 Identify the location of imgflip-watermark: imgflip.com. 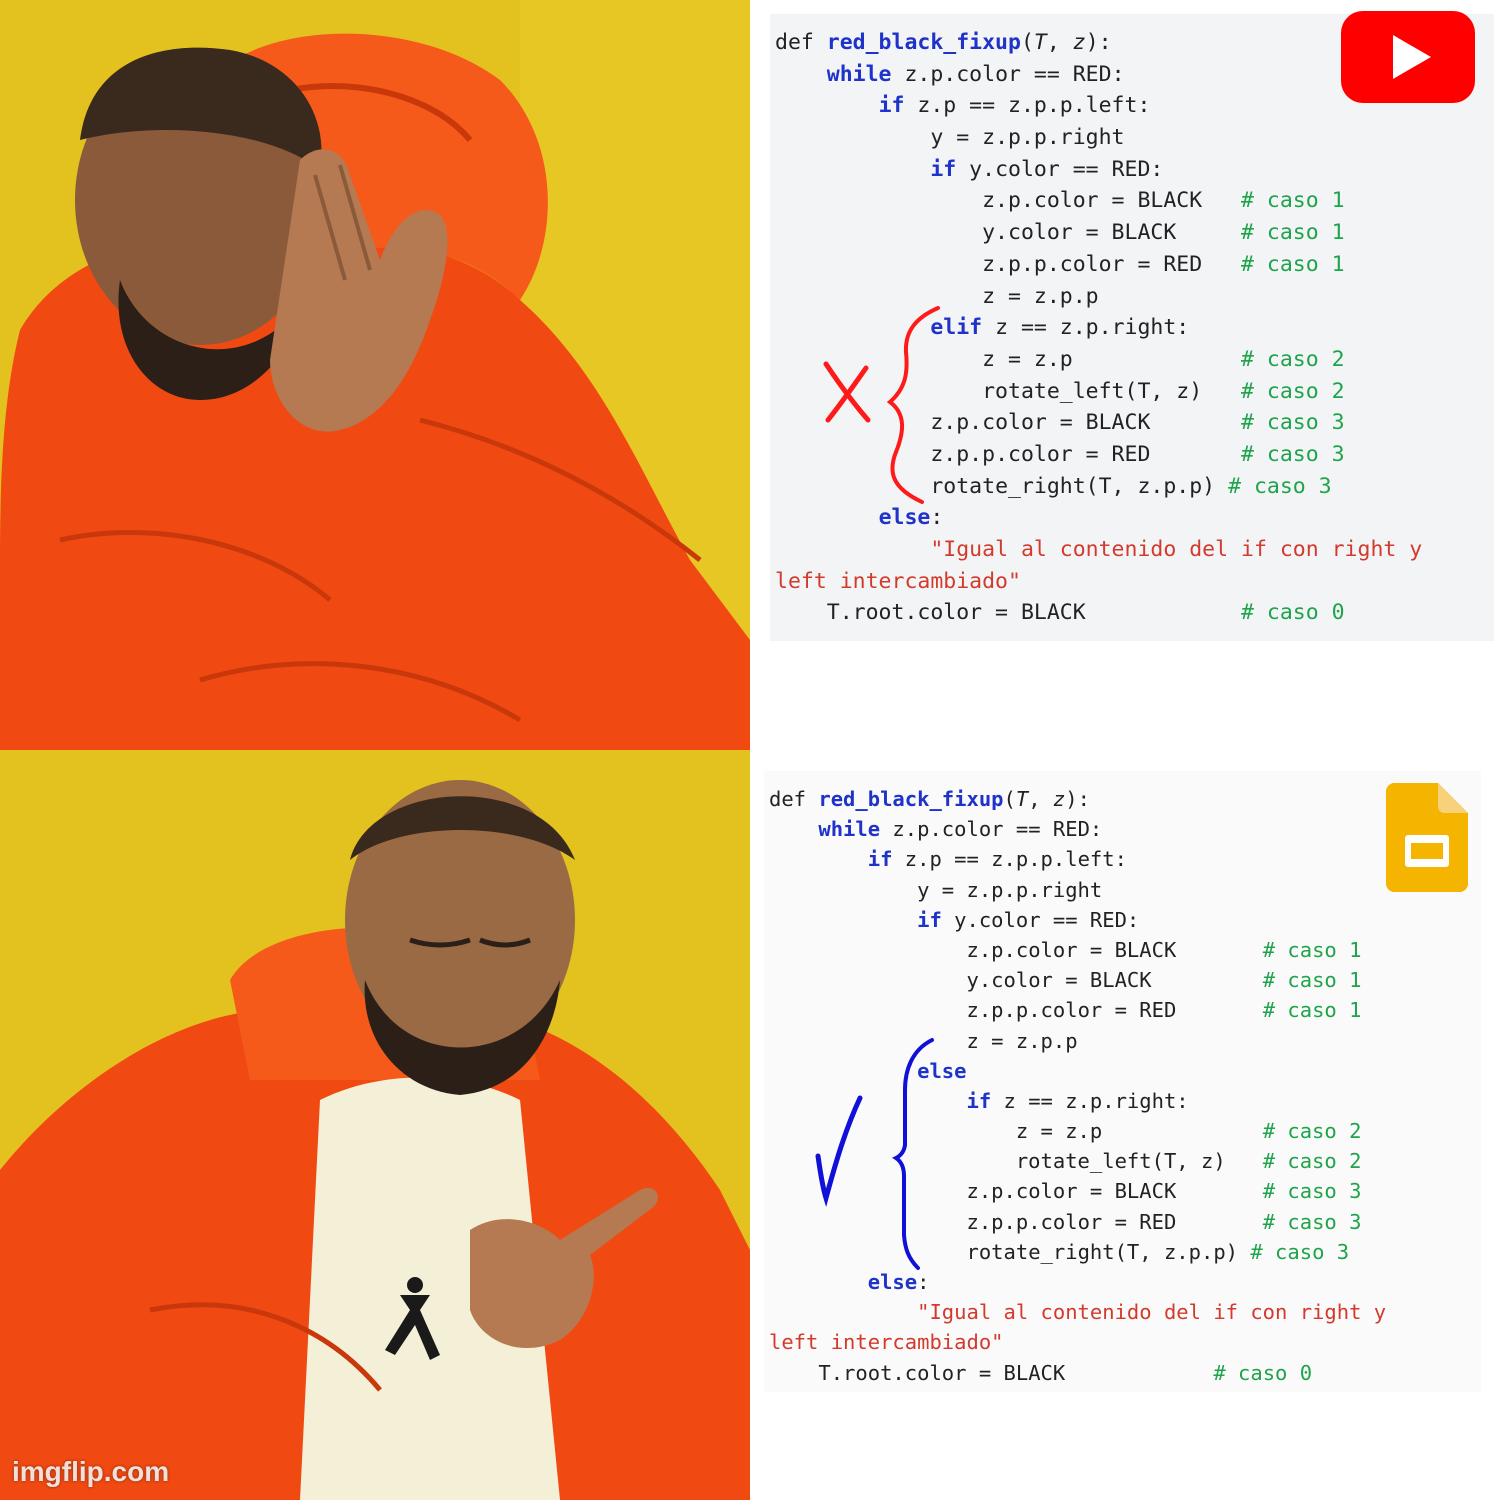
(91, 1471).